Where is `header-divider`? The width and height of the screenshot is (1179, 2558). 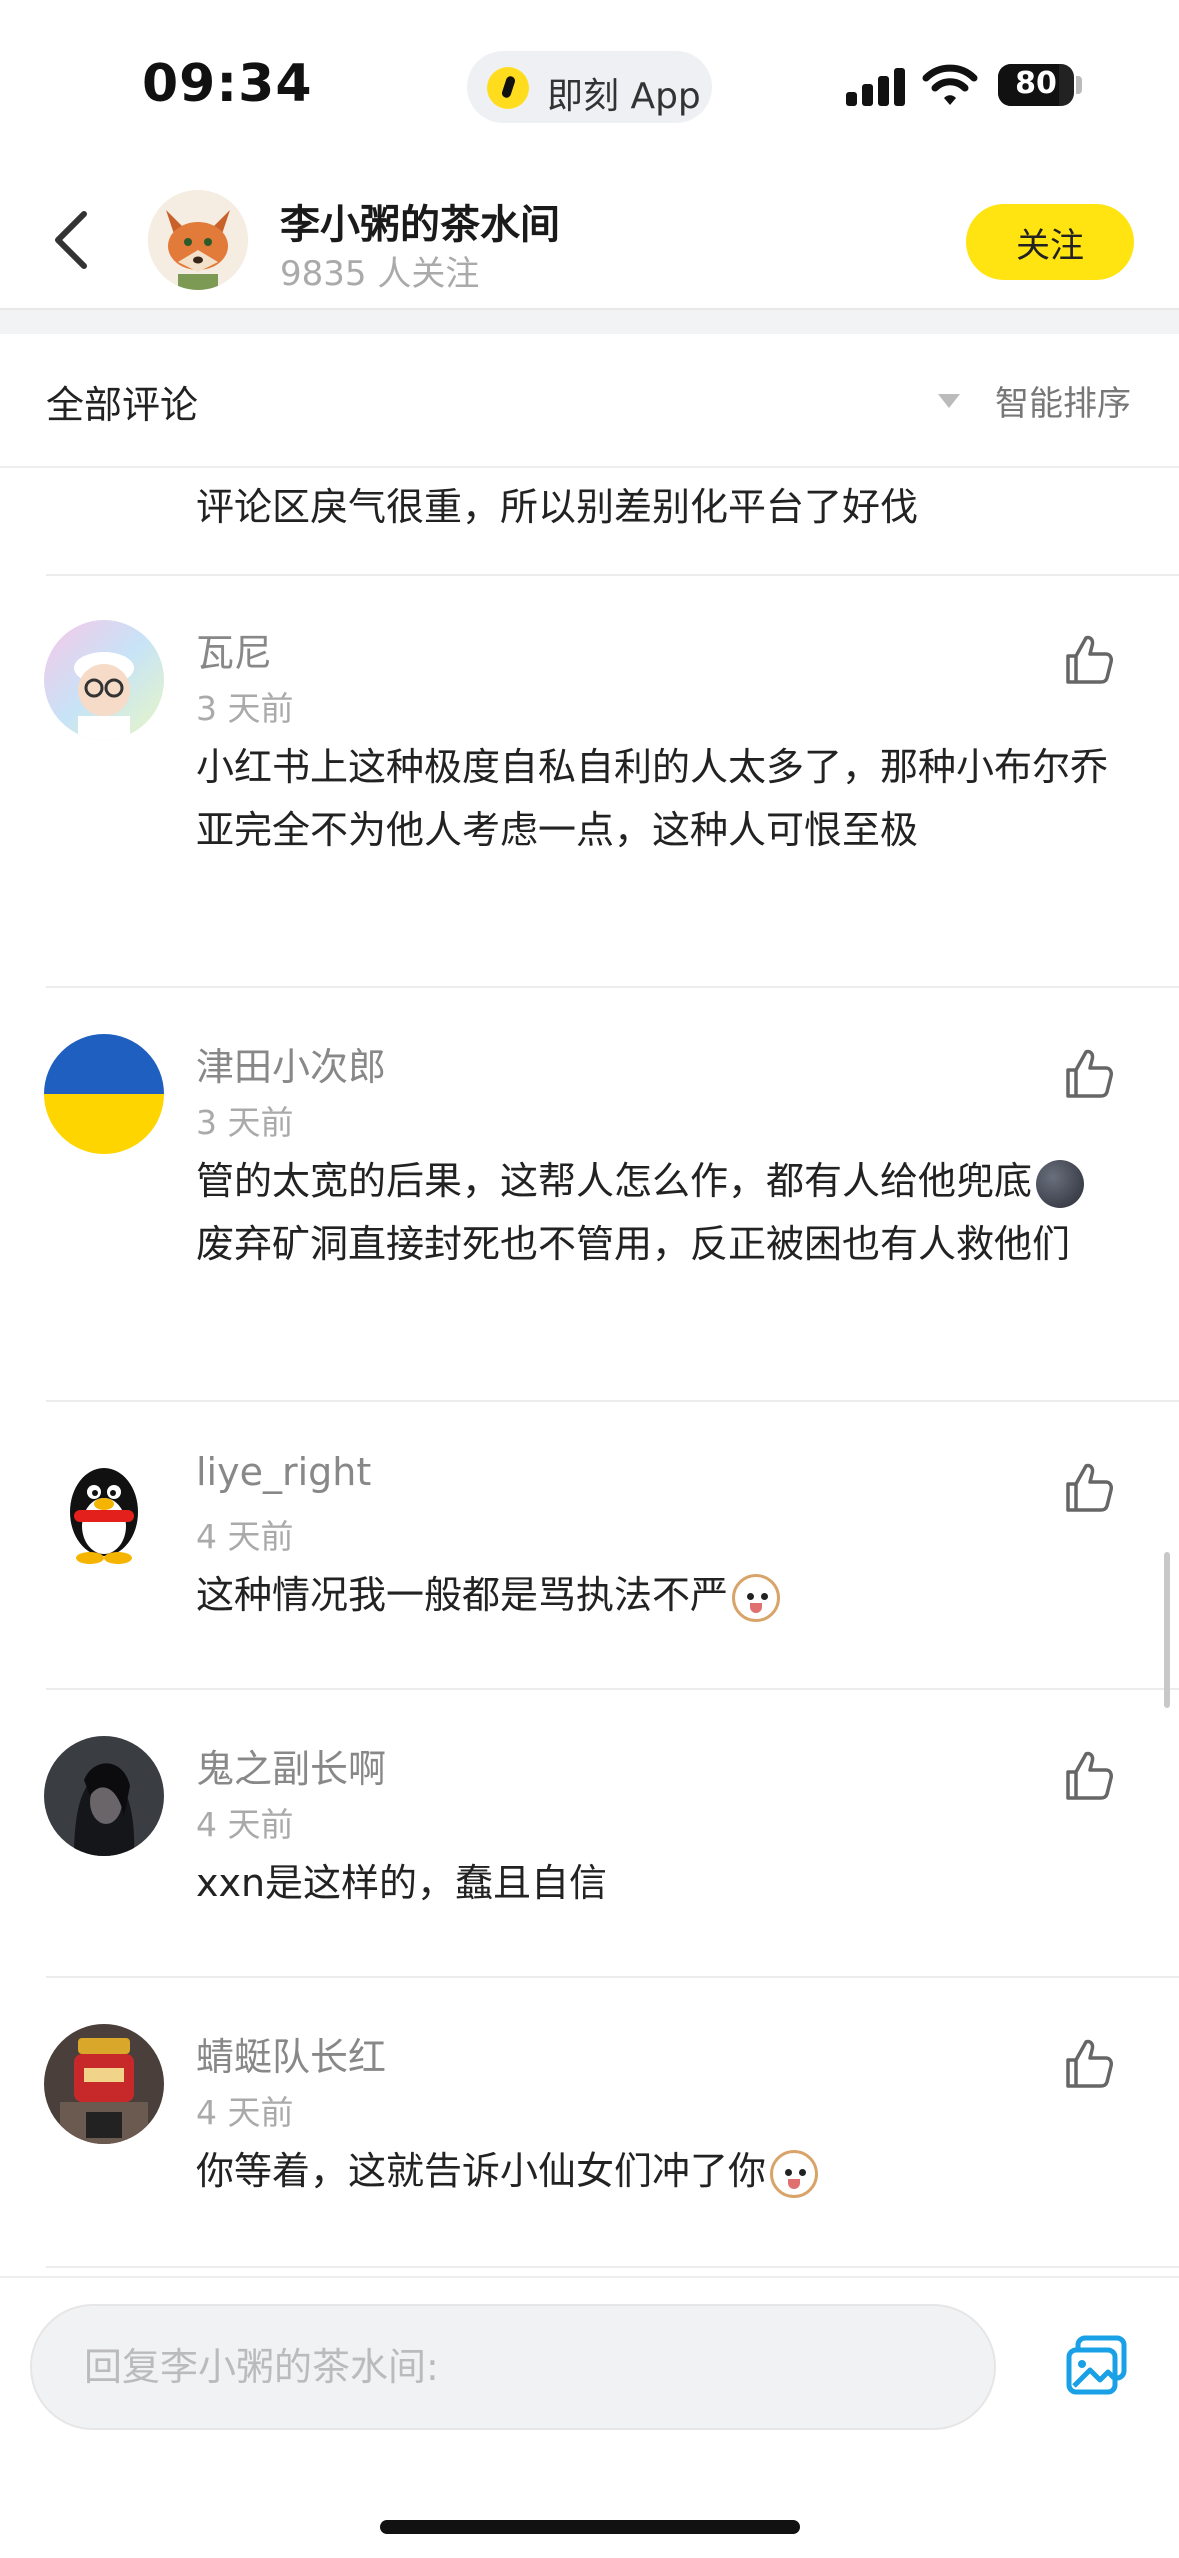 header-divider is located at coordinates (589, 321).